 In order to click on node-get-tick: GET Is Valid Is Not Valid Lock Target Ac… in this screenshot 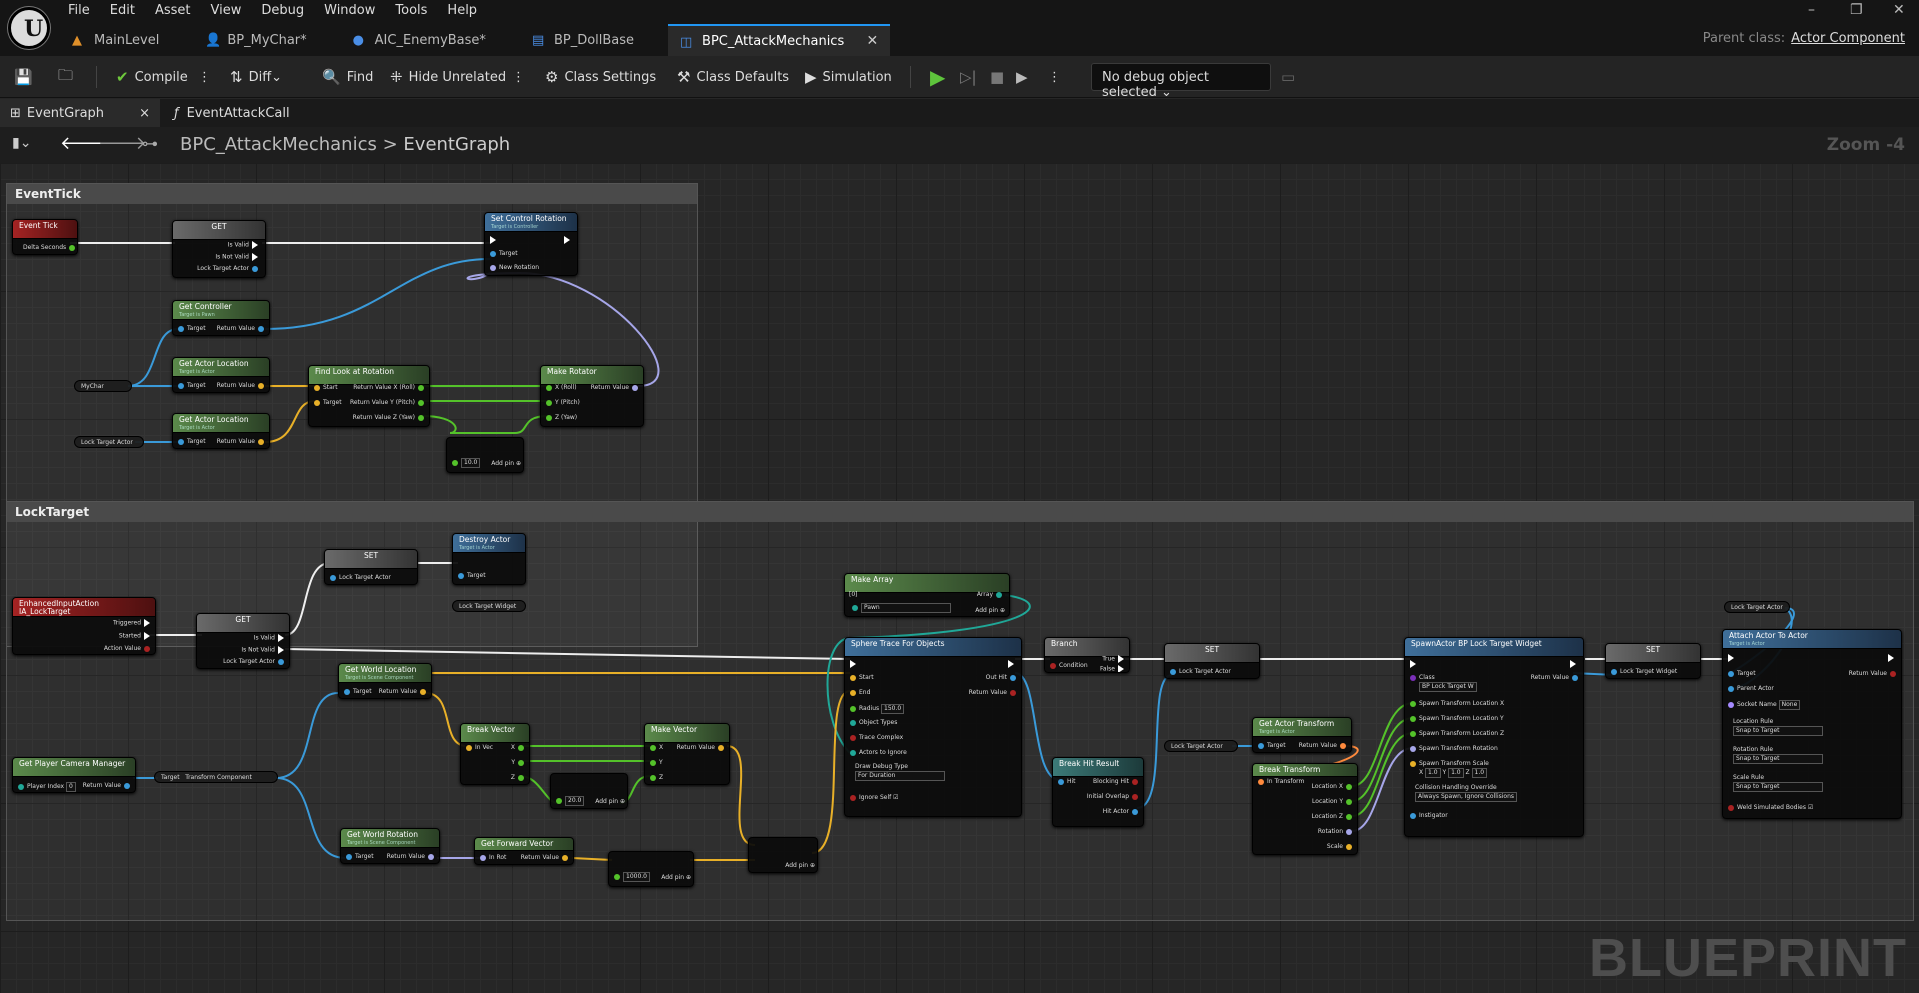, I will do `click(219, 249)`.